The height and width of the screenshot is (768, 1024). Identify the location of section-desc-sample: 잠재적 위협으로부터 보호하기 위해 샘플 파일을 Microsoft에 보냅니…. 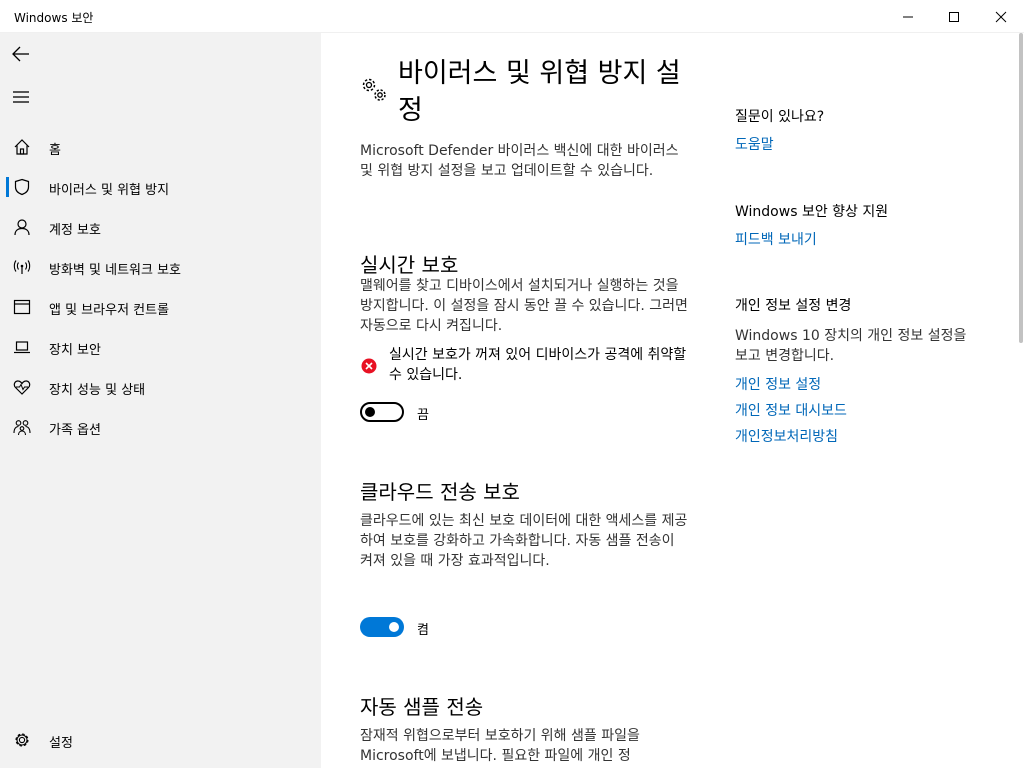
(500, 746).